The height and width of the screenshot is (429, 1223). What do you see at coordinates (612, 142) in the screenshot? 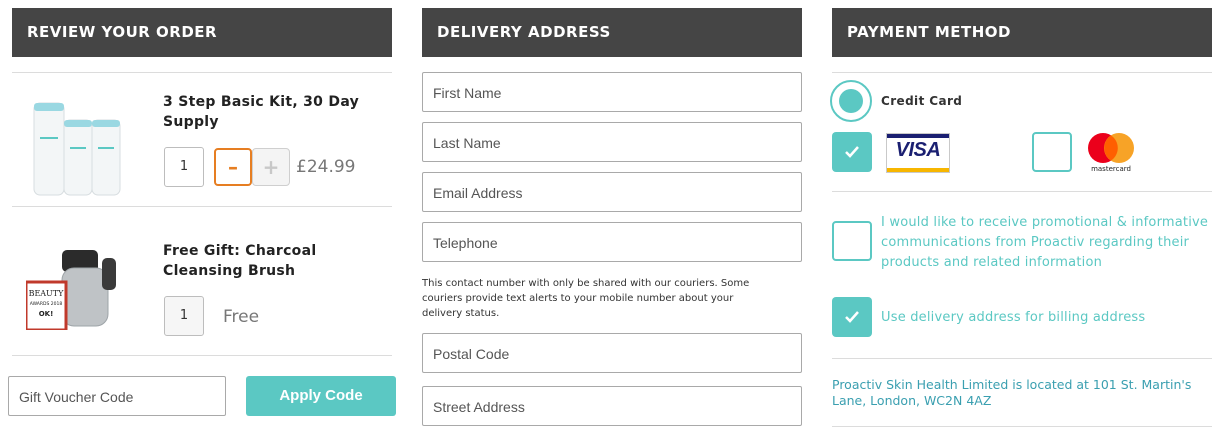
I see `last-name-field: Last Name` at bounding box center [612, 142].